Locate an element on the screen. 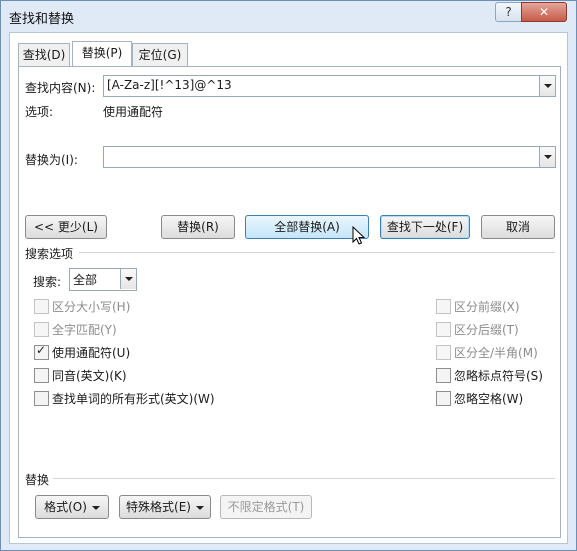 Image resolution: width=577 pixels, height=551 pixels. options-value: 使用通配符 is located at coordinates (133, 112).